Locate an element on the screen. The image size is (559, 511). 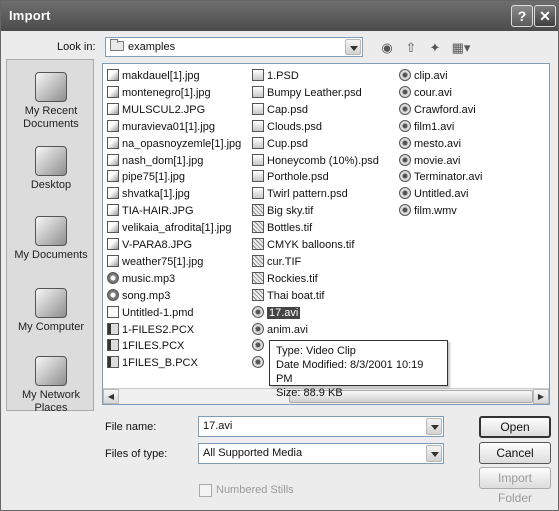
list-item: Thai boat.tif is located at coordinates (288, 296).